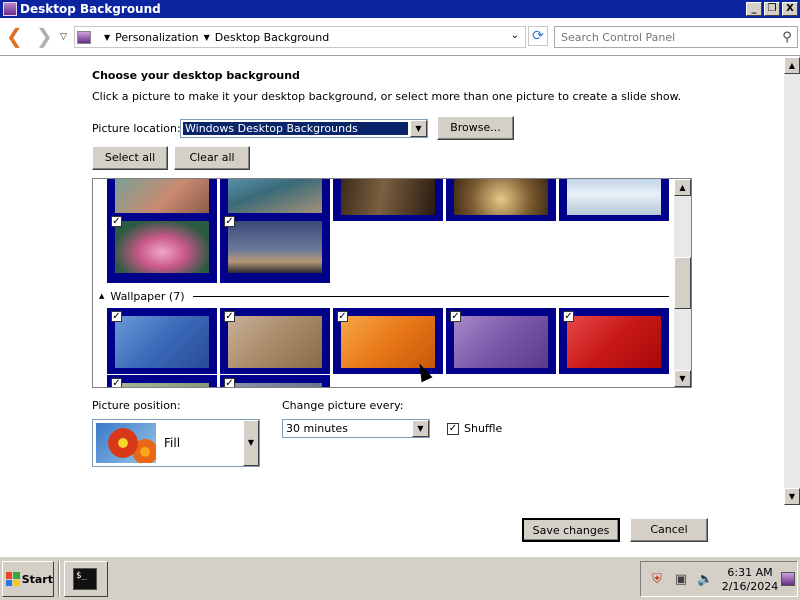 The height and width of the screenshot is (600, 800). Describe the element at coordinates (705, 580) in the screenshot. I see `volume-muted-icon: 🔈` at that location.